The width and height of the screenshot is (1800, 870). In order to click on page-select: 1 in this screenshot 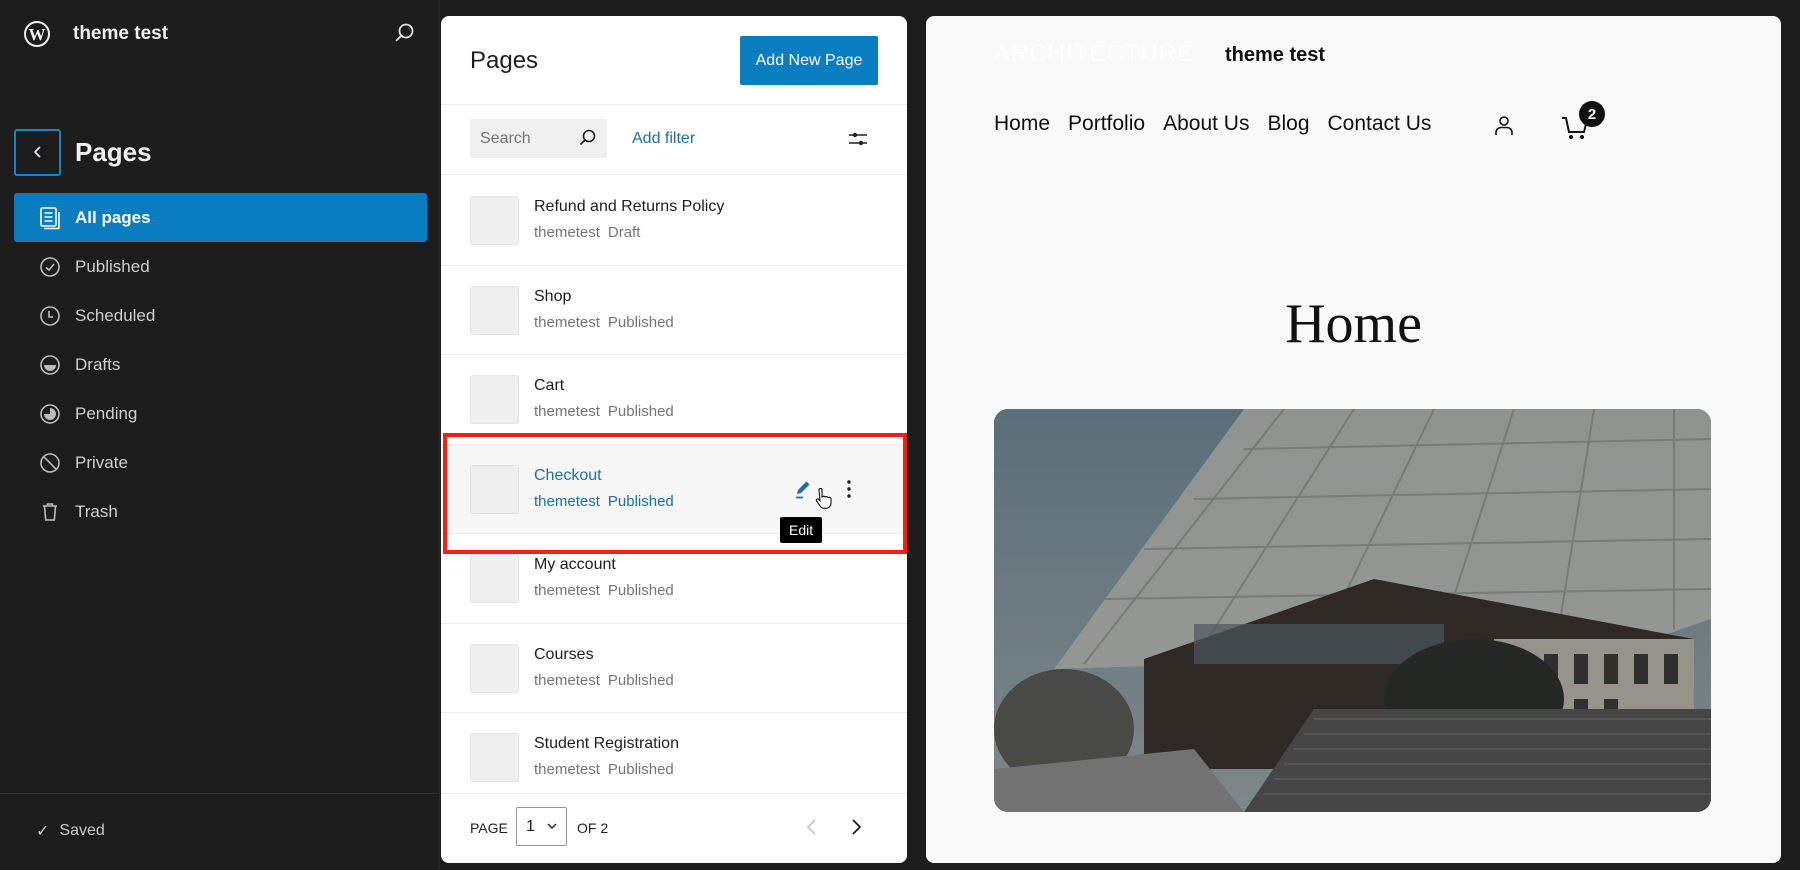, I will do `click(541, 826)`.